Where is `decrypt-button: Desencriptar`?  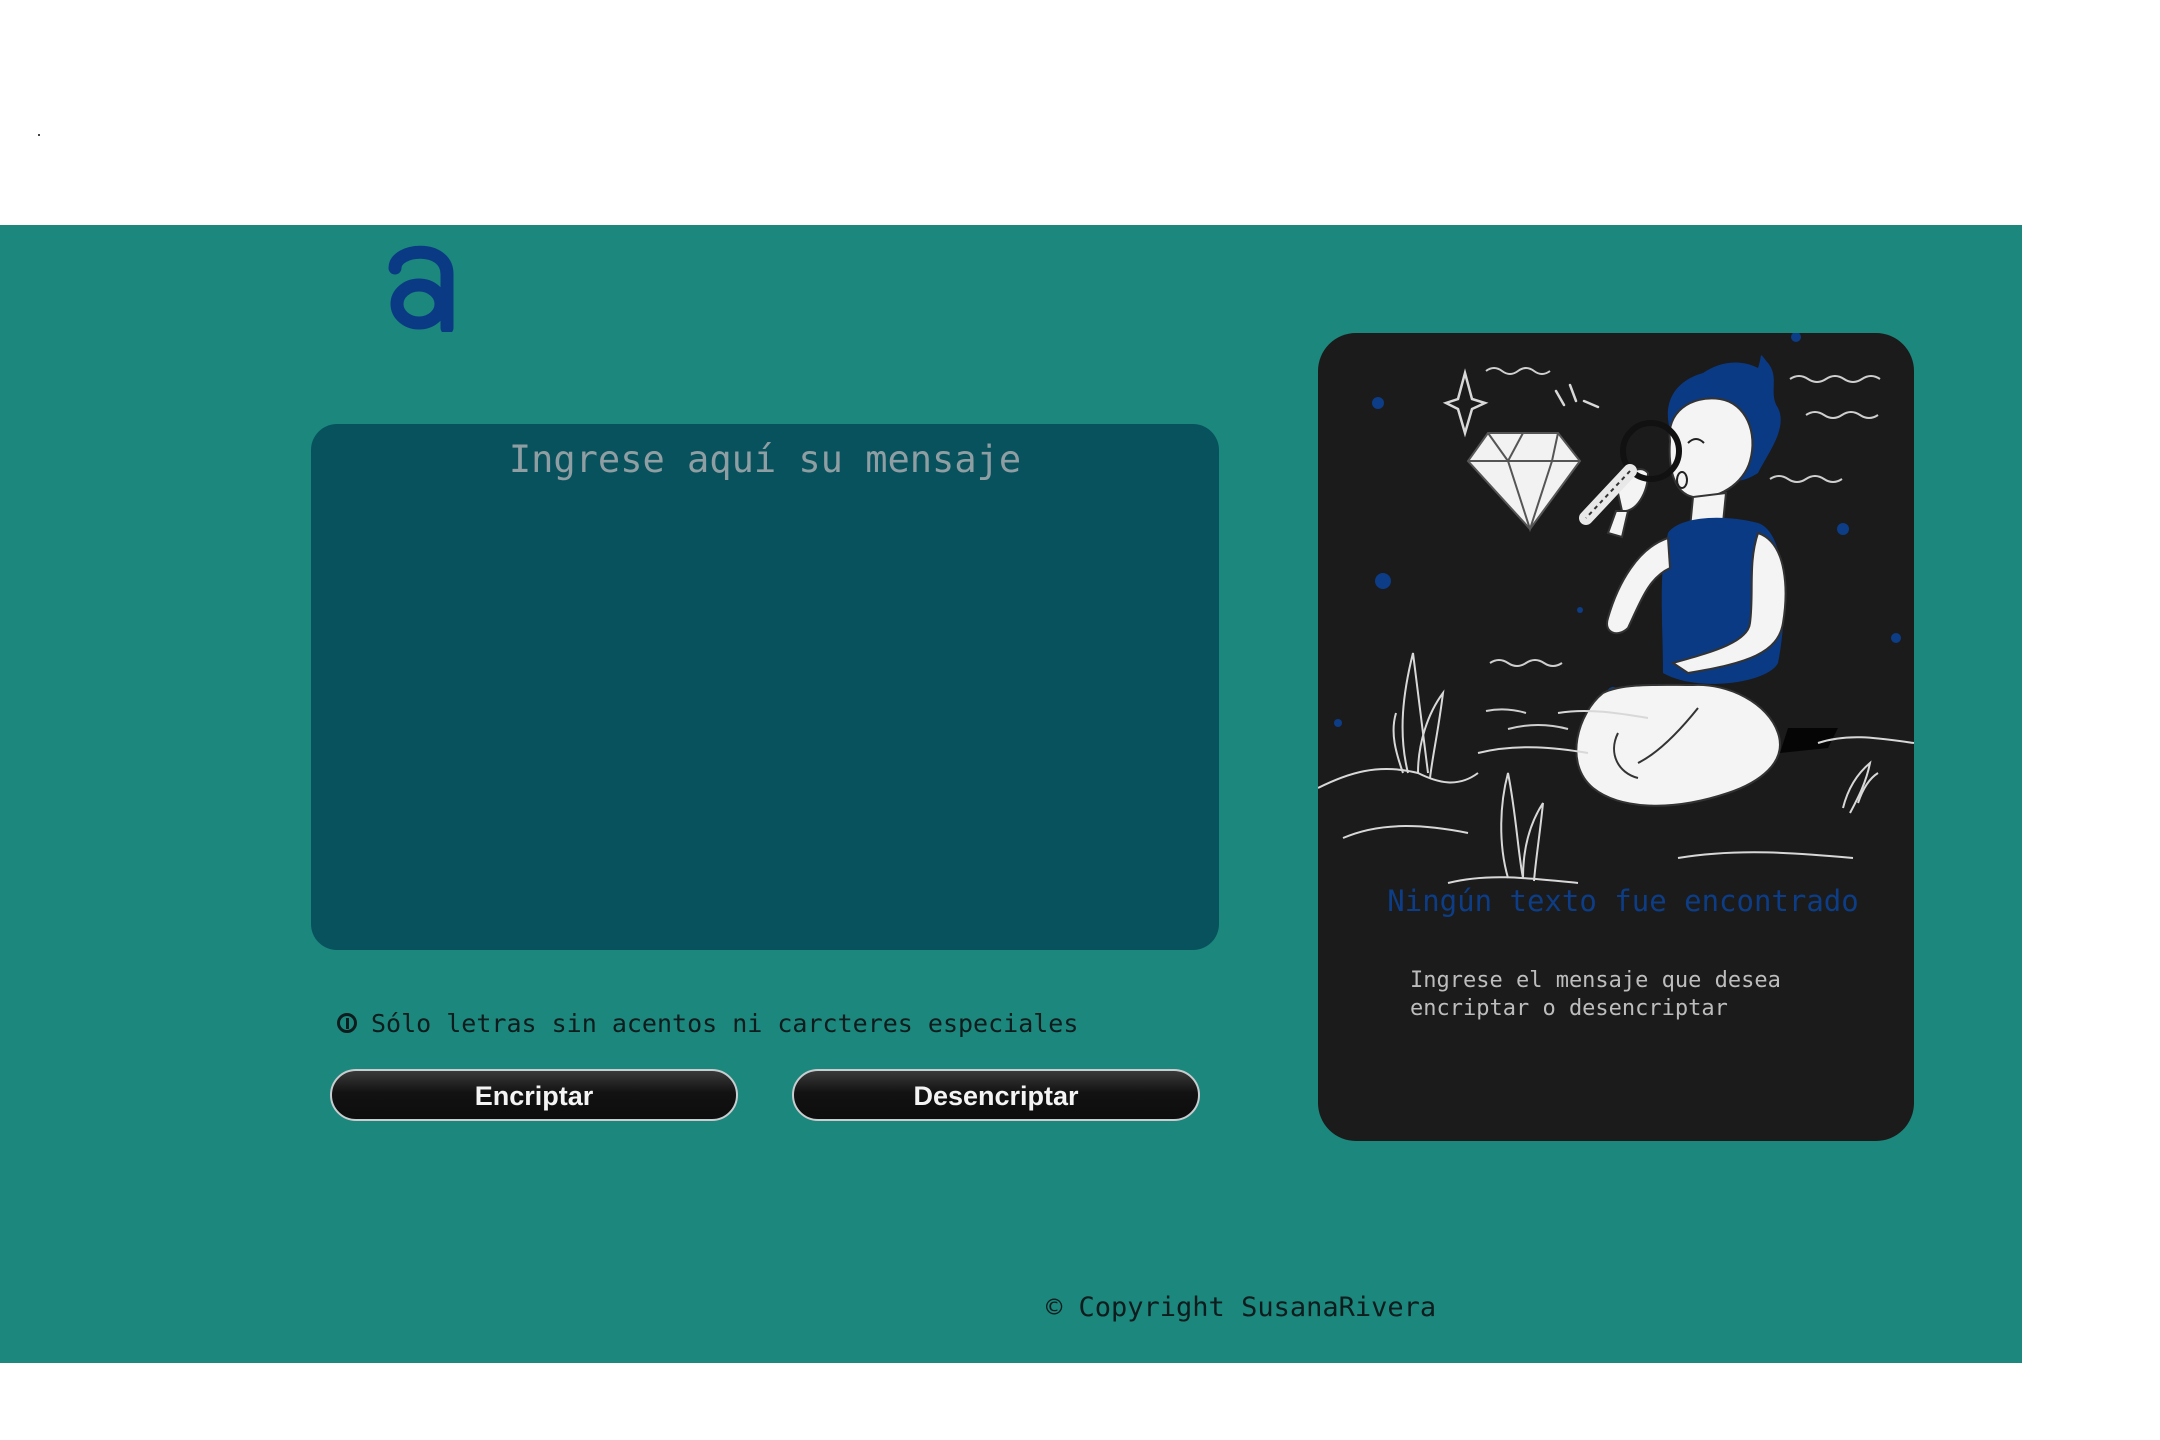 decrypt-button: Desencriptar is located at coordinates (996, 1095).